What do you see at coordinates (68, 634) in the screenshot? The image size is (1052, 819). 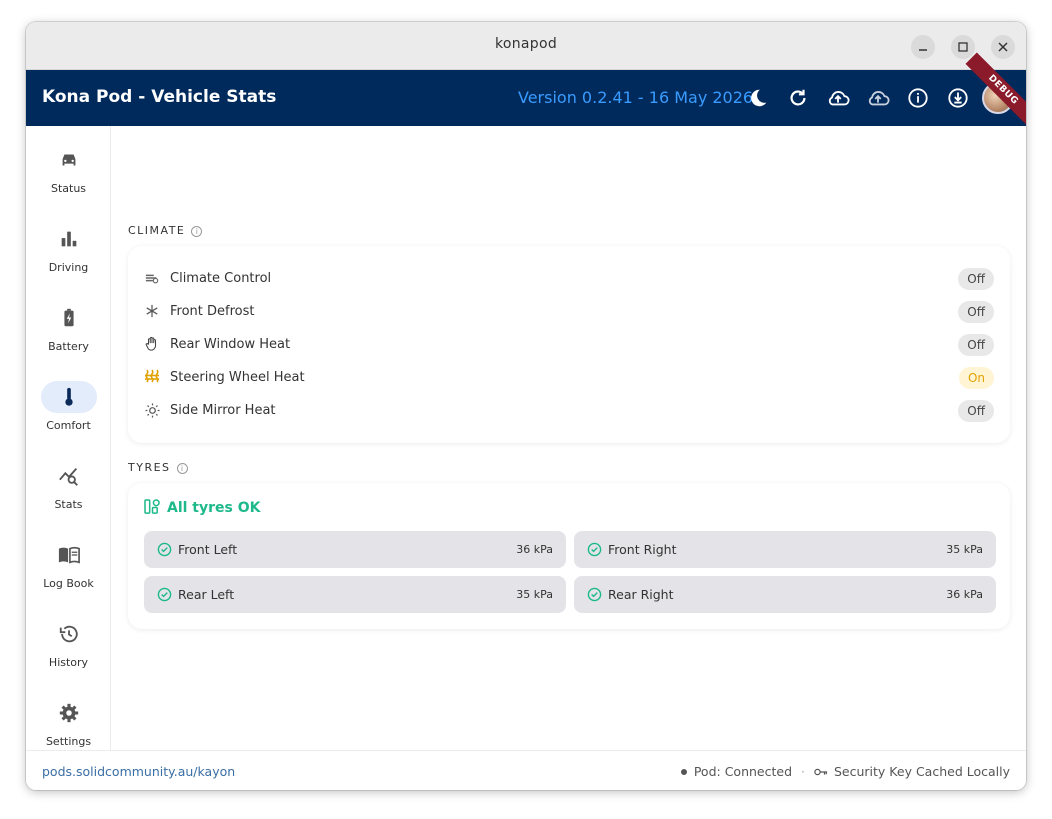 I see `history-icon` at bounding box center [68, 634].